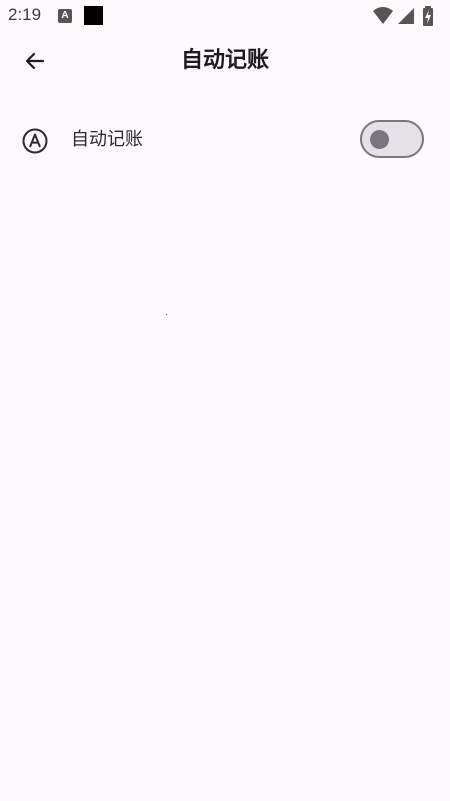 The image size is (450, 801). What do you see at coordinates (225, 16) in the screenshot?
I see `status-bar: 2:19 A` at bounding box center [225, 16].